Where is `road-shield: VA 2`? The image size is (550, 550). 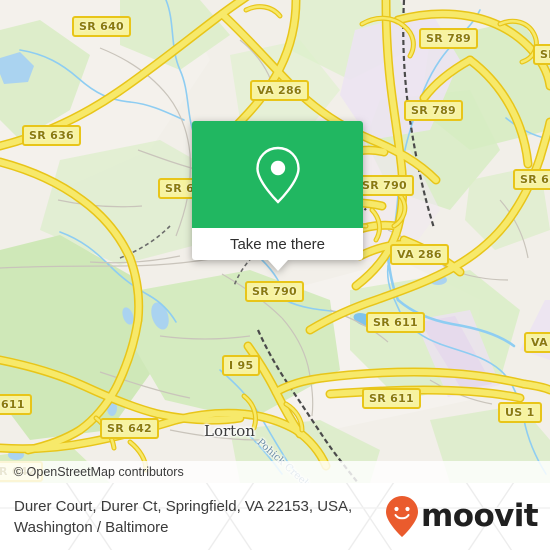
road-shield: VA 2 is located at coordinates (537, 342).